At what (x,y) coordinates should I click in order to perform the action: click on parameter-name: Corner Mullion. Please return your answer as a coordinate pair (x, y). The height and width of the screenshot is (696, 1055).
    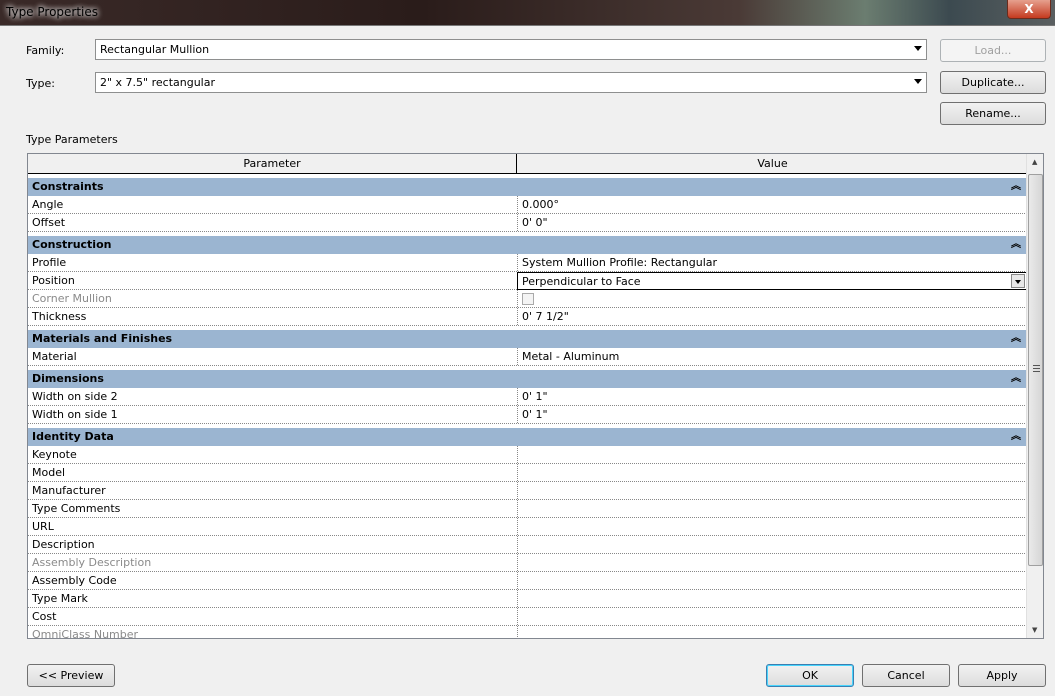
    Looking at the image, I should click on (72, 298).